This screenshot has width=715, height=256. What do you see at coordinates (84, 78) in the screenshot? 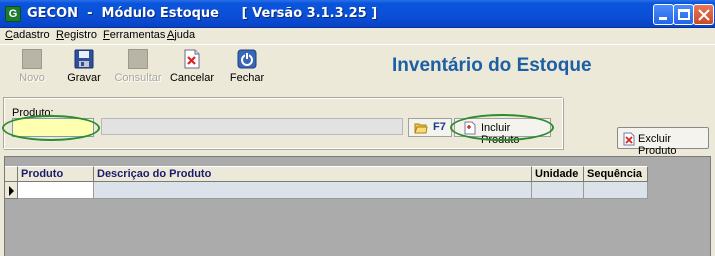
I see `gravar-label: Gravar` at bounding box center [84, 78].